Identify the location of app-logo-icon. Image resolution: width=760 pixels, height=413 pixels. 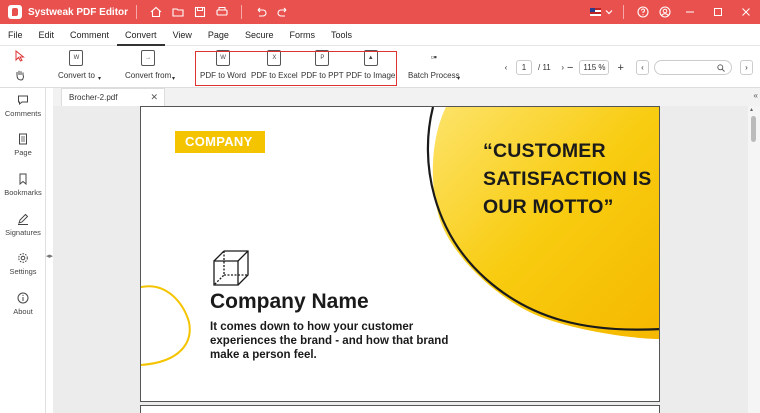
(15, 12).